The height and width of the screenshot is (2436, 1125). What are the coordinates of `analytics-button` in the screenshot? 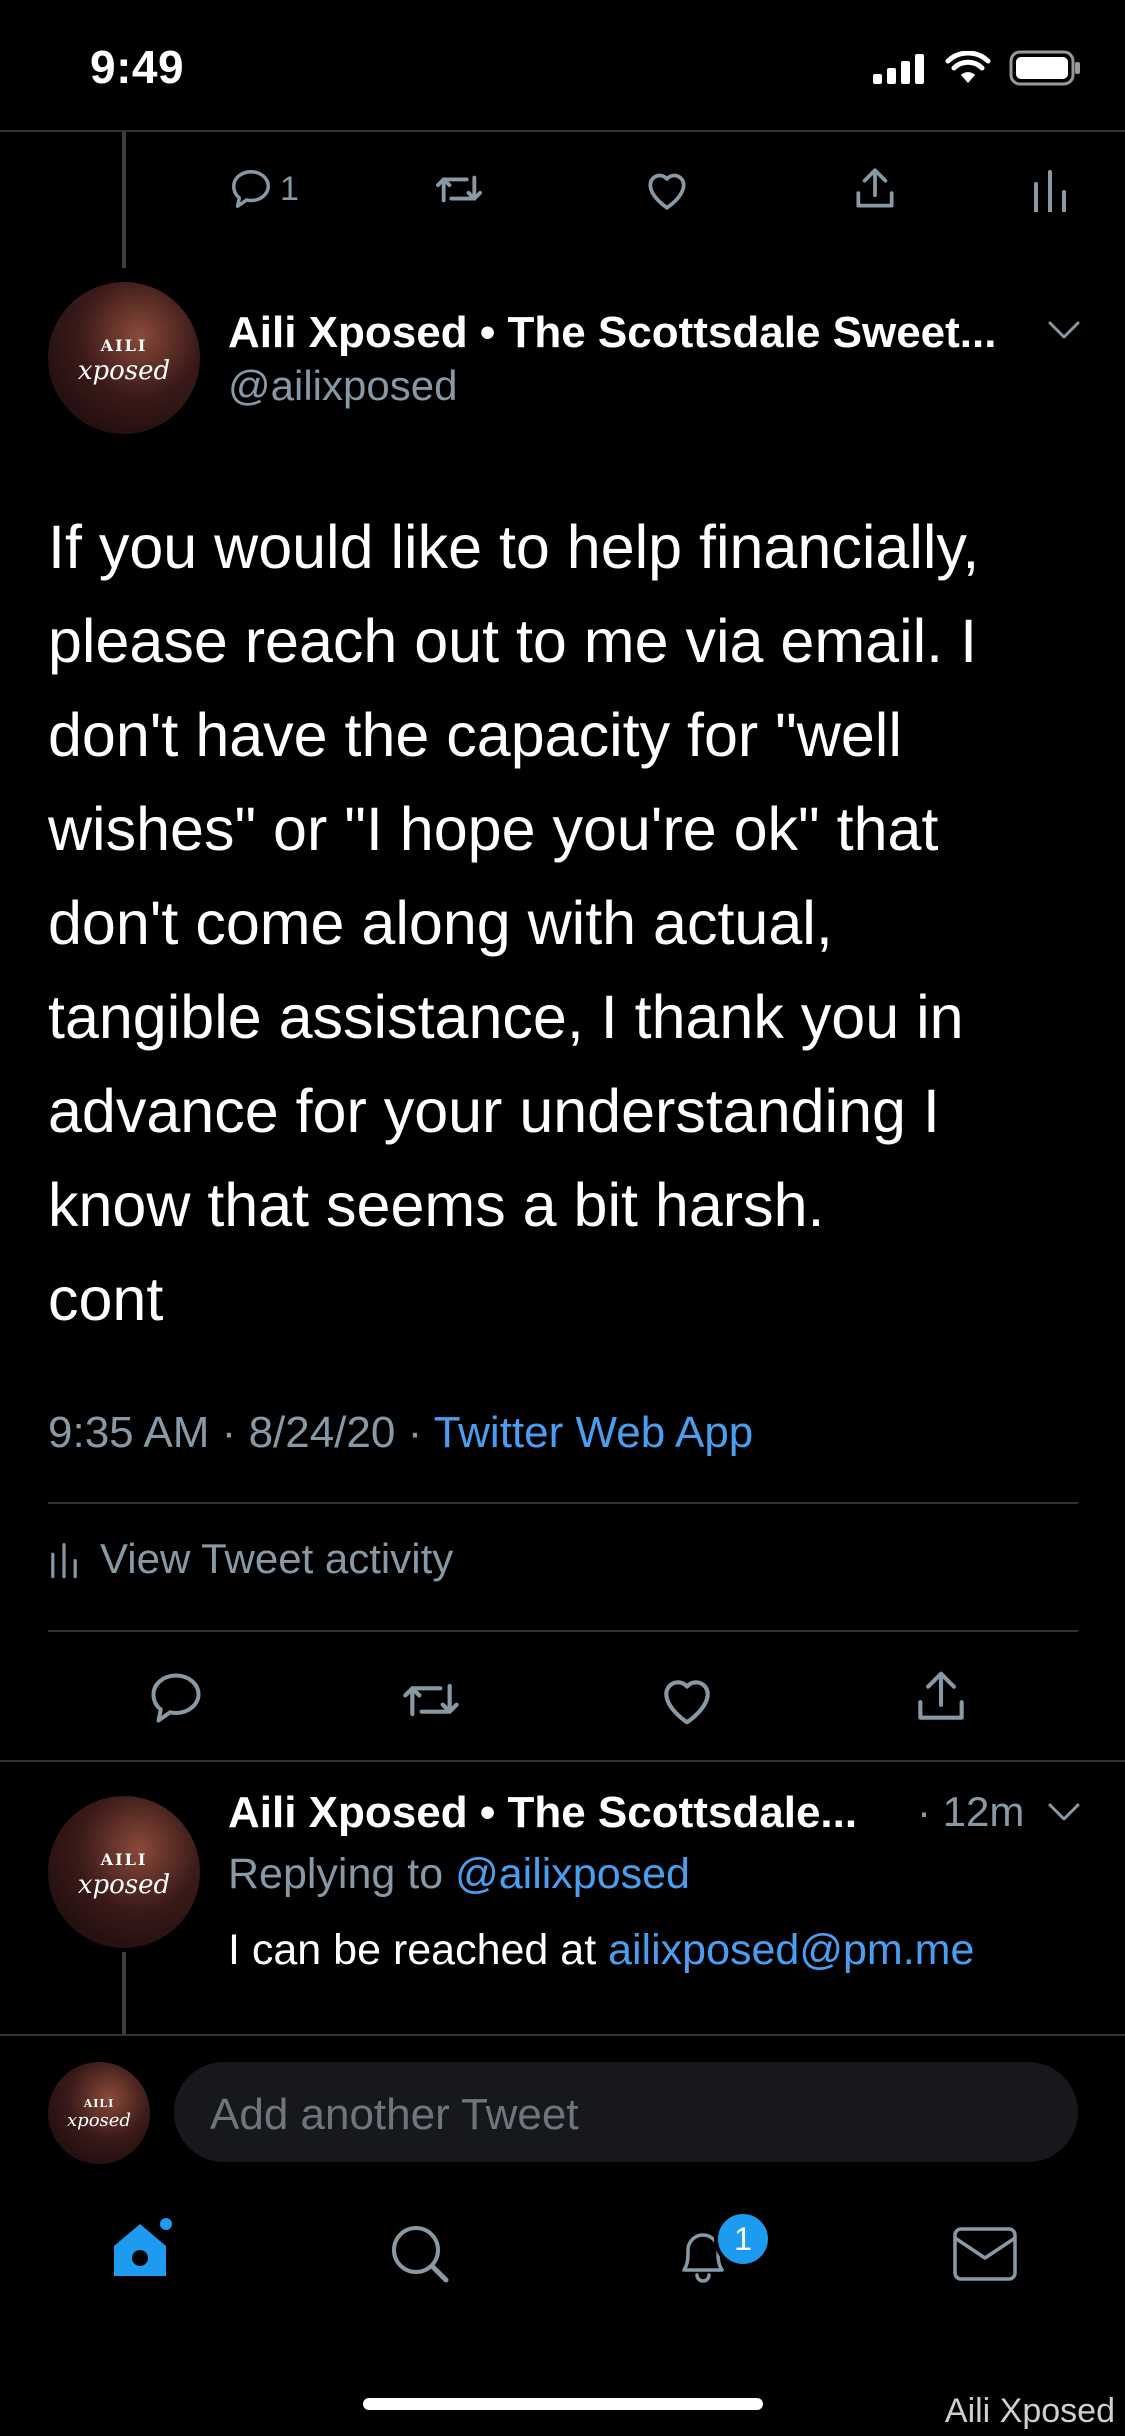 It's located at (1050, 190).